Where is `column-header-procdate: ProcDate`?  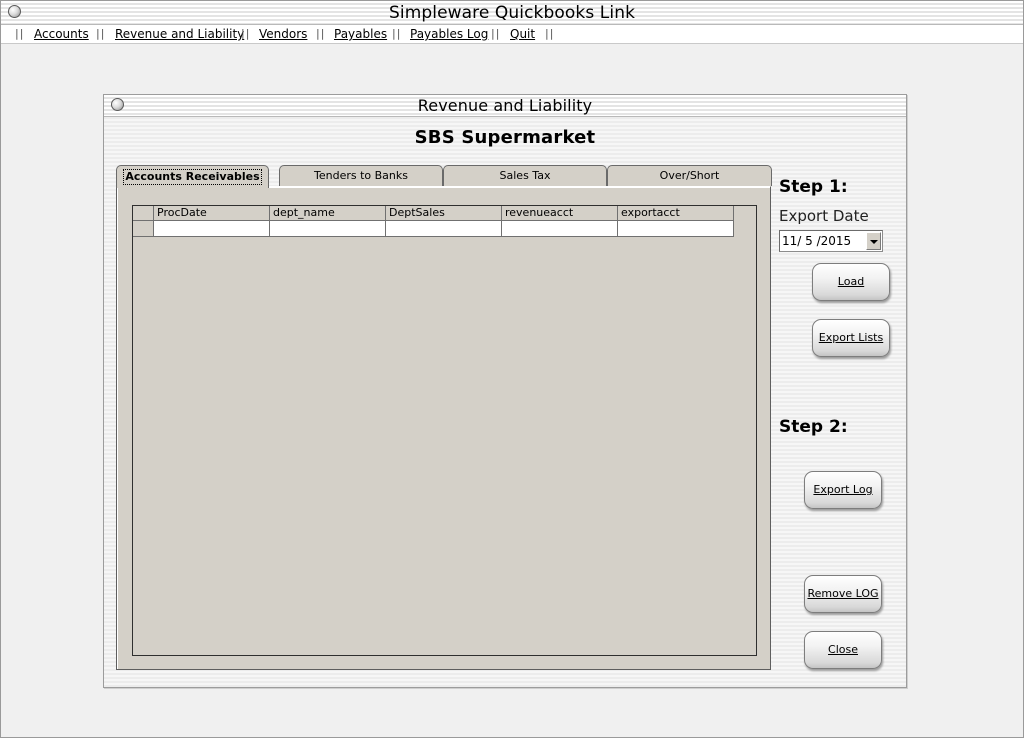
column-header-procdate: ProcDate is located at coordinates (212, 213).